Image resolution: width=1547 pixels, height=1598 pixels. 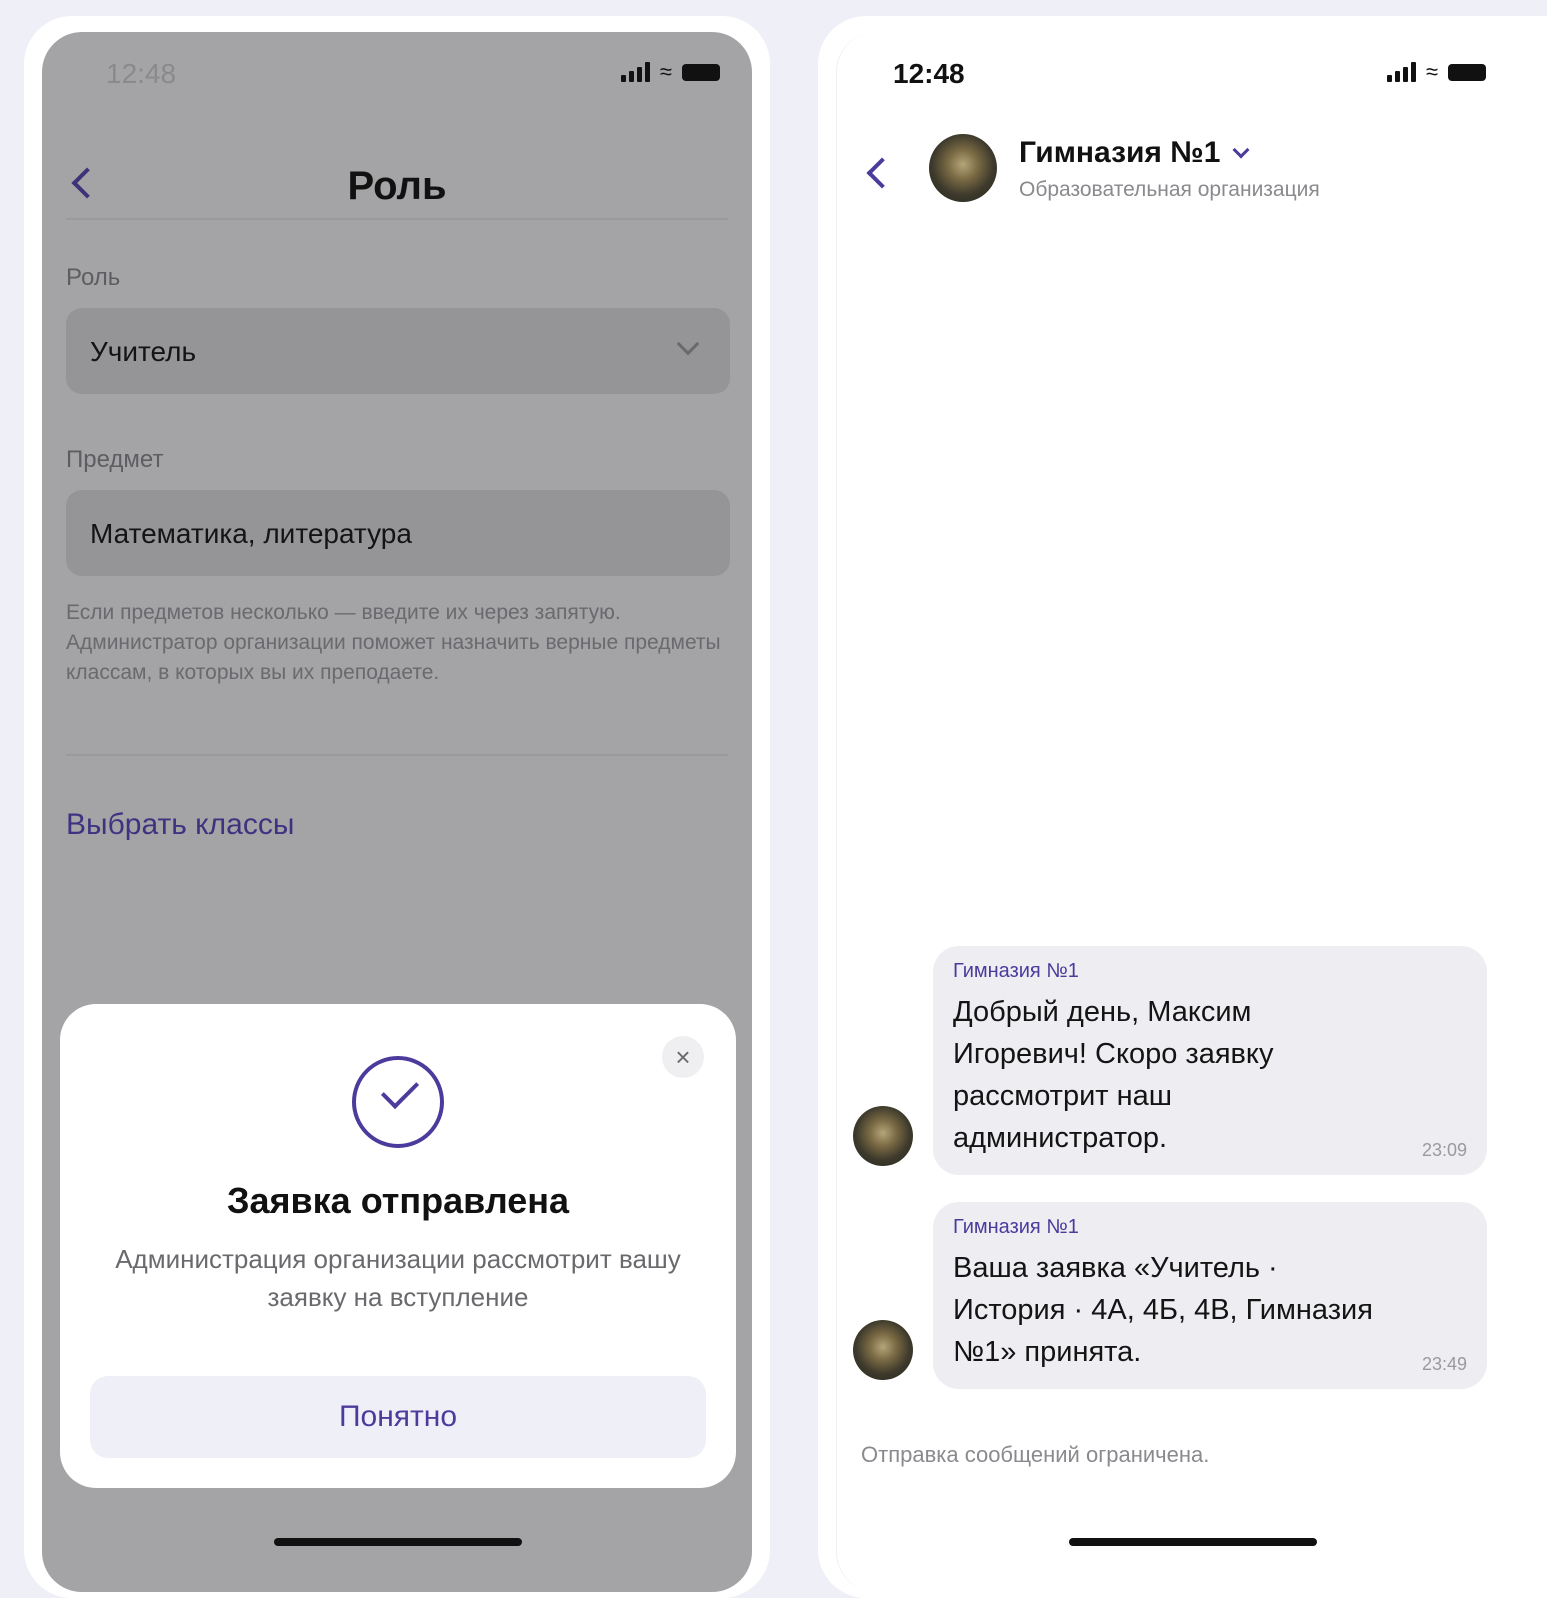 I want to click on back-icon, so click(x=882, y=173).